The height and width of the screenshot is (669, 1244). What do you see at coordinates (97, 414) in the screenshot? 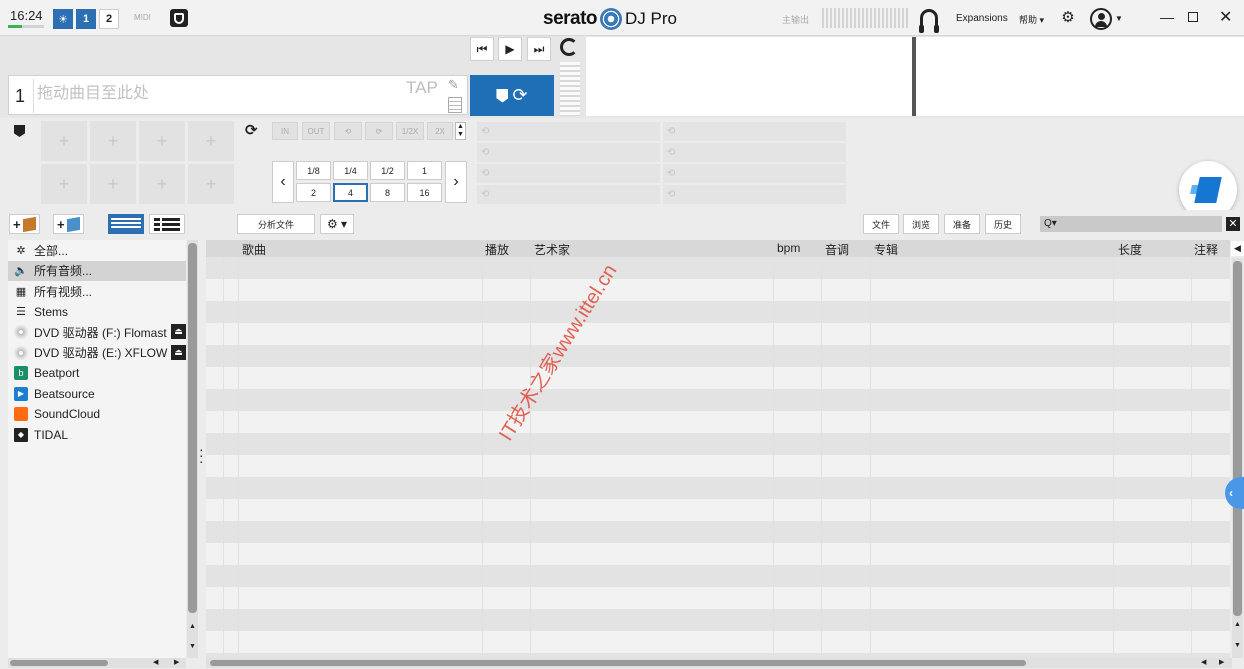
I see `sidebar-item-soundcloud: SoundCloud` at bounding box center [97, 414].